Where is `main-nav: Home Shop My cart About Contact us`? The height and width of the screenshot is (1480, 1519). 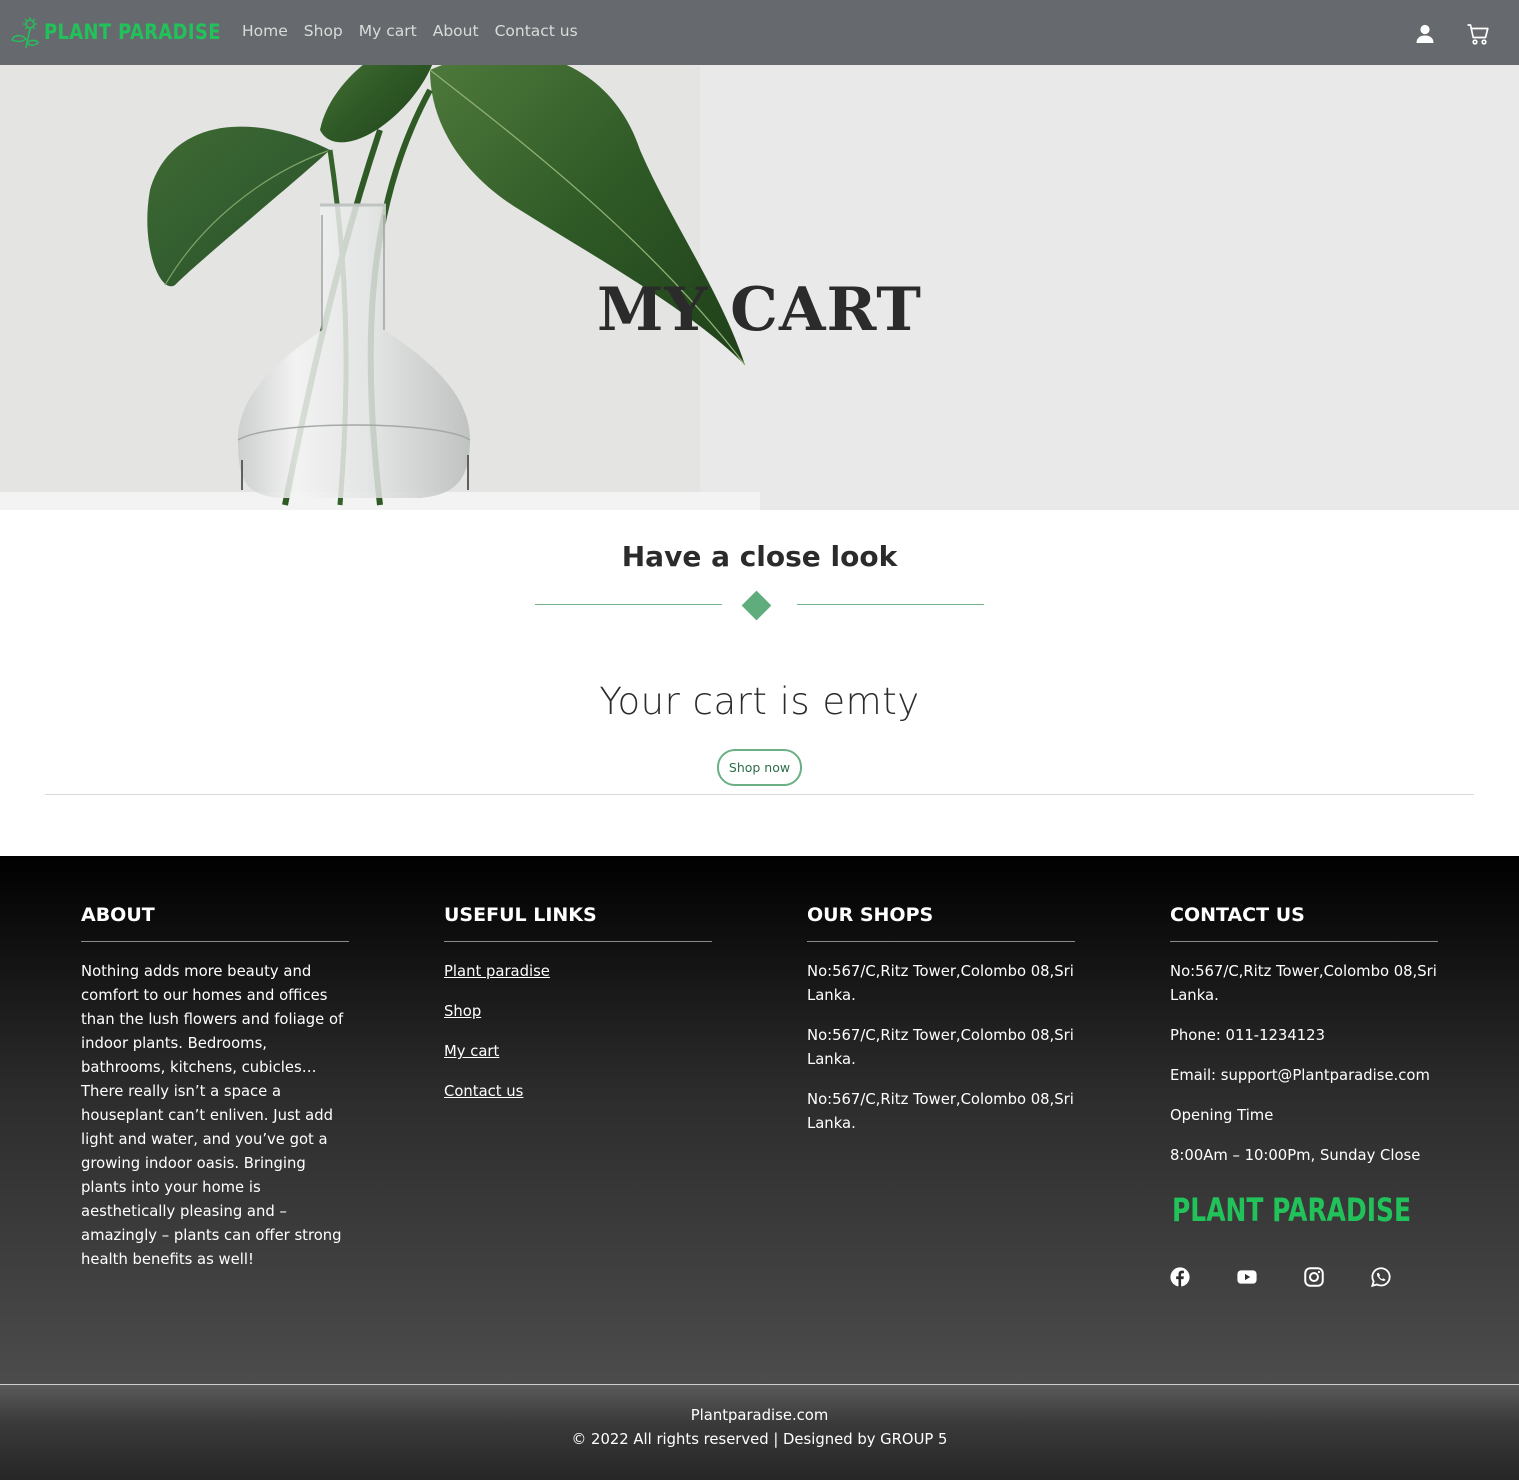
main-nav: Home Shop My cart About Contact us is located at coordinates (418, 31).